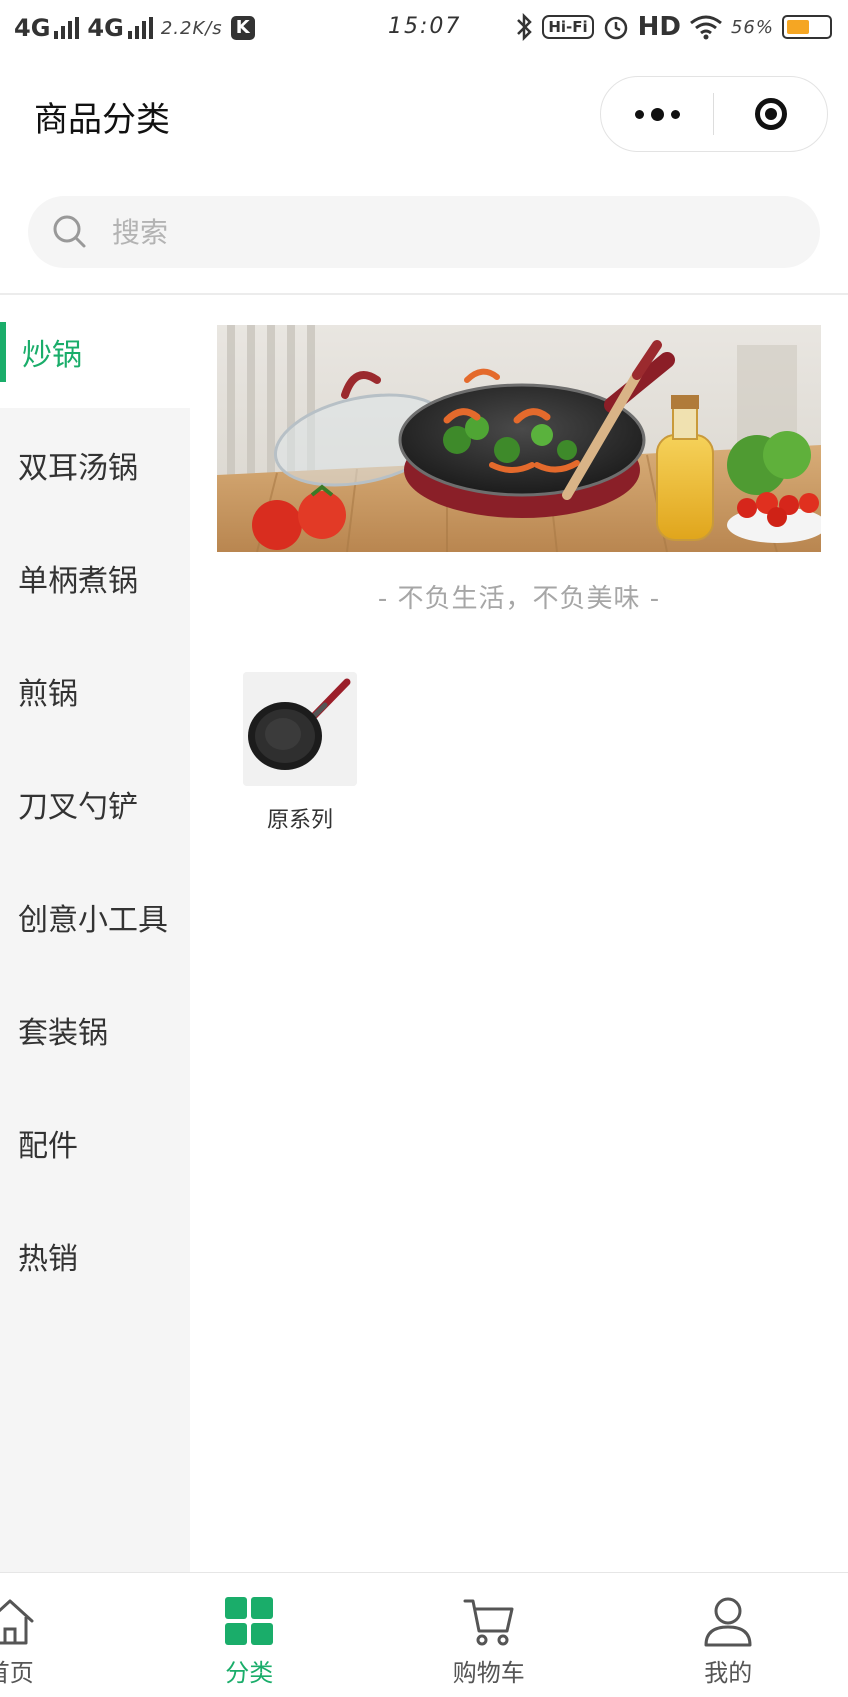 Image resolution: width=848 pixels, height=1697 pixels. I want to click on tab-label: 首页, so click(17, 1670).